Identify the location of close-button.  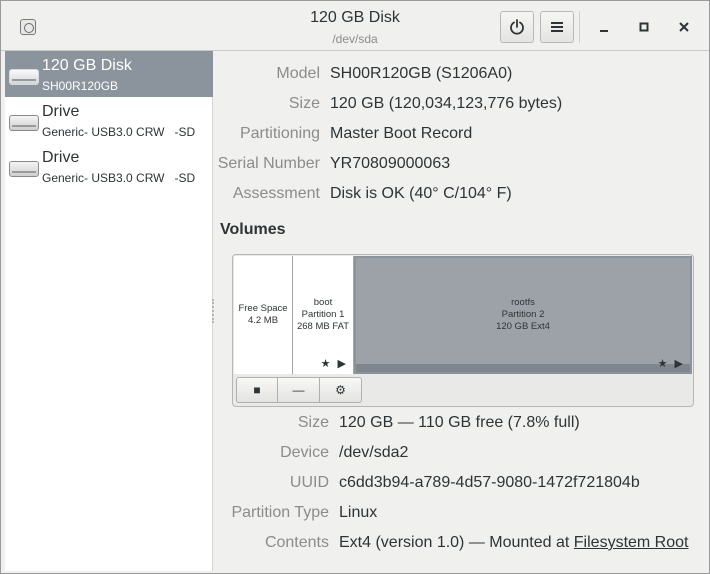
(684, 27).